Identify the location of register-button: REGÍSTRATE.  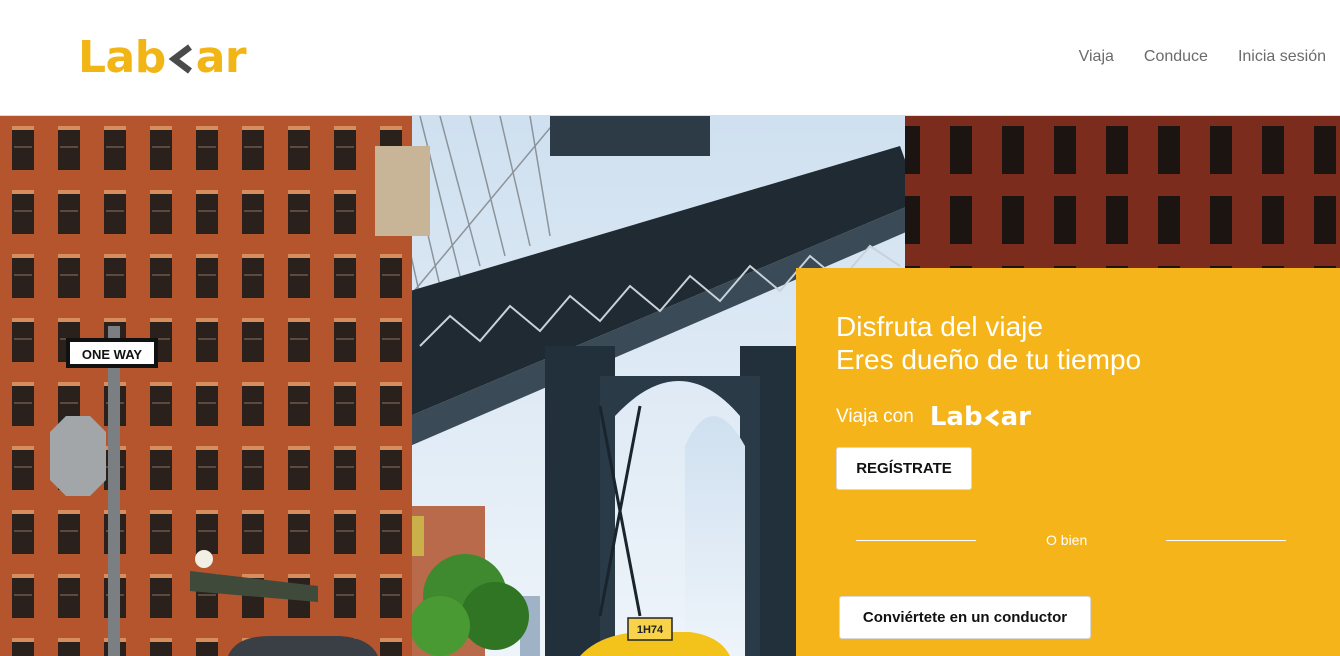
(904, 468).